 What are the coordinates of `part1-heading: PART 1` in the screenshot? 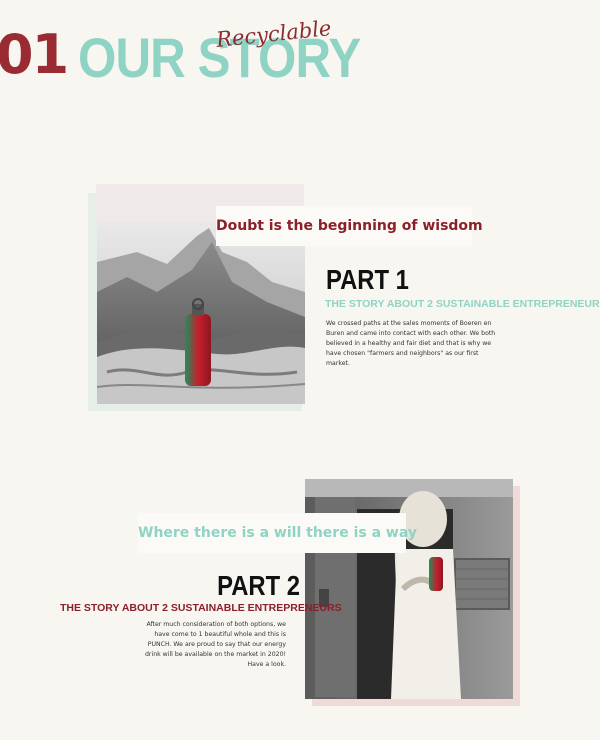 It's located at (367, 279).